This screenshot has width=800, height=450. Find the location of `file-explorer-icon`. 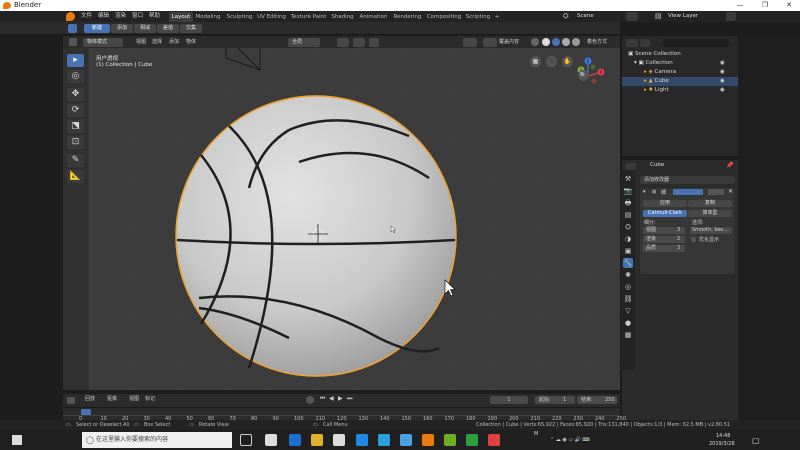

file-explorer-icon is located at coordinates (317, 440).